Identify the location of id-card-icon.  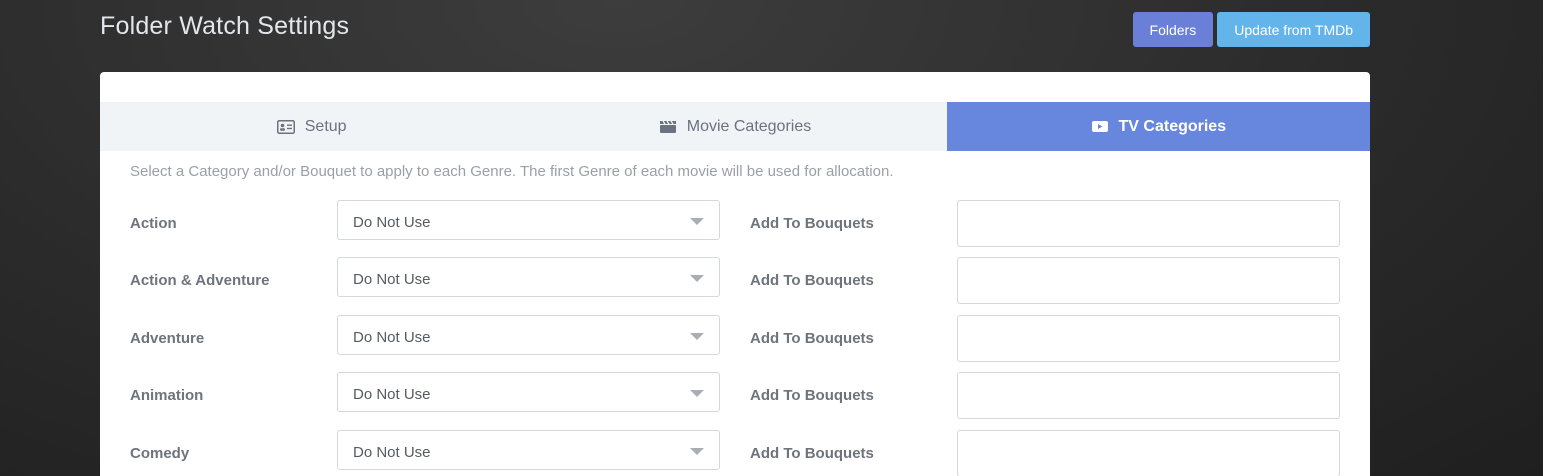
(285, 126).